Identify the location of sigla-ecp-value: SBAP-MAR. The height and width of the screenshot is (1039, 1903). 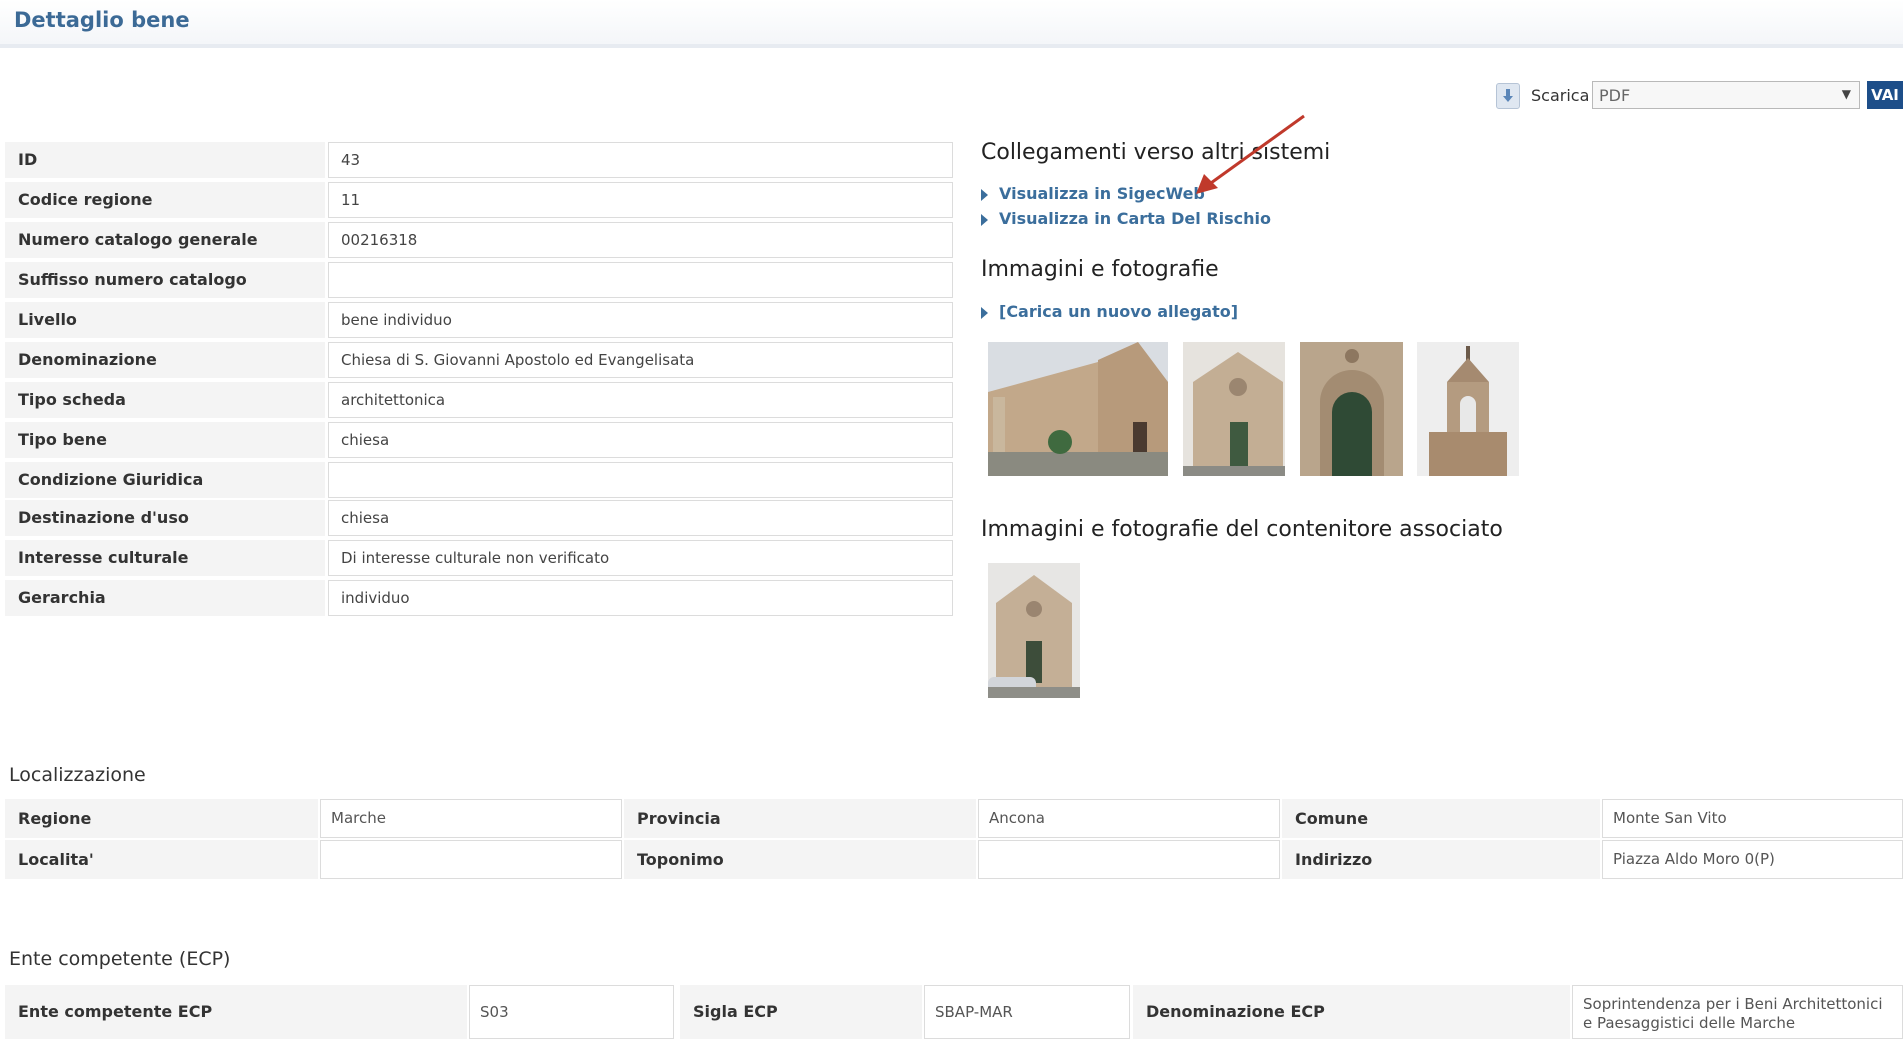
(1027, 1012).